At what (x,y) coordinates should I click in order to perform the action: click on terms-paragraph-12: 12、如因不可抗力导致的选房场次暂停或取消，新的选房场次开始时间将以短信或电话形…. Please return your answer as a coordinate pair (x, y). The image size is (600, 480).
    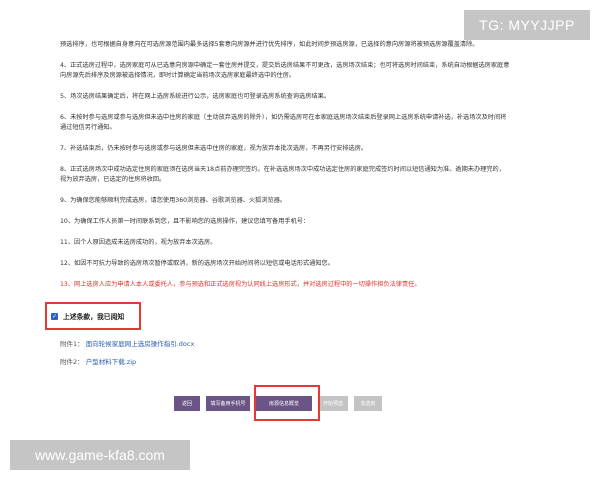
    Looking at the image, I should click on (197, 263).